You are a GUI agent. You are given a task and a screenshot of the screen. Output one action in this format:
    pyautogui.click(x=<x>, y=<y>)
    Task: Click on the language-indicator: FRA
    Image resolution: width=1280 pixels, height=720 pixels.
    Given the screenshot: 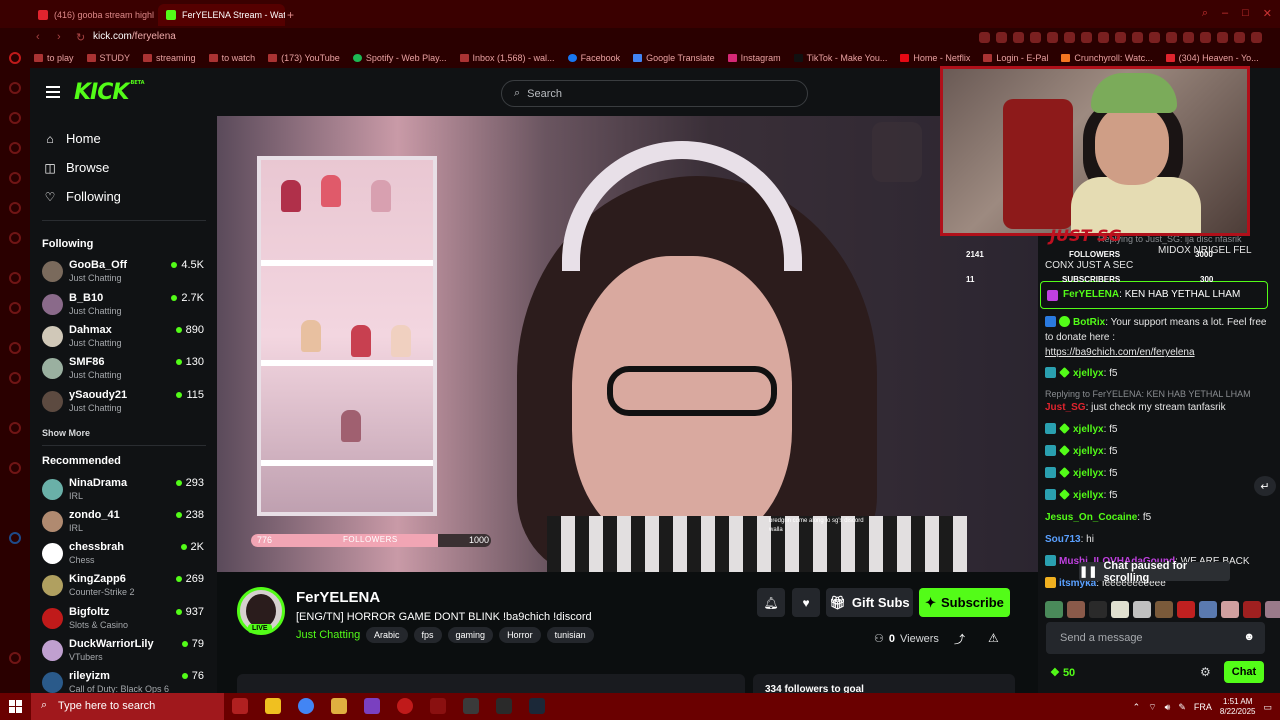 What is the action you would take?
    pyautogui.click(x=1203, y=707)
    